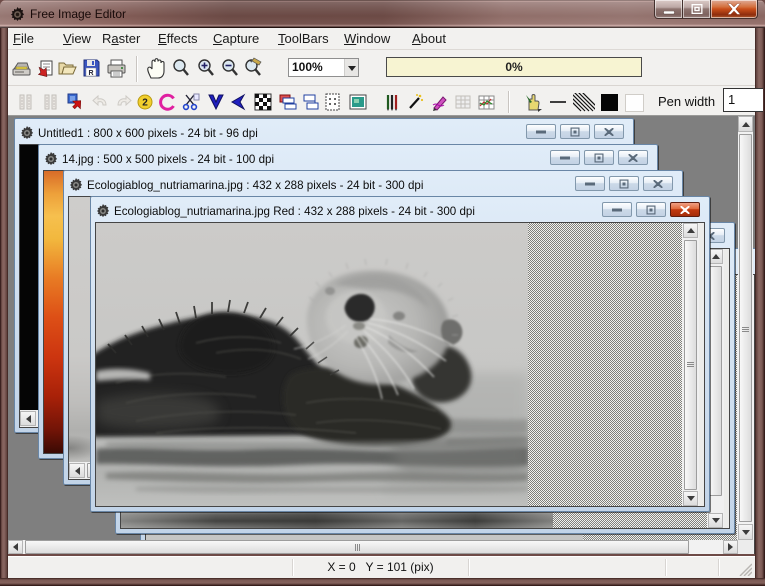 This screenshot has width=765, height=586. I want to click on svg-text: R, so click(90, 73).